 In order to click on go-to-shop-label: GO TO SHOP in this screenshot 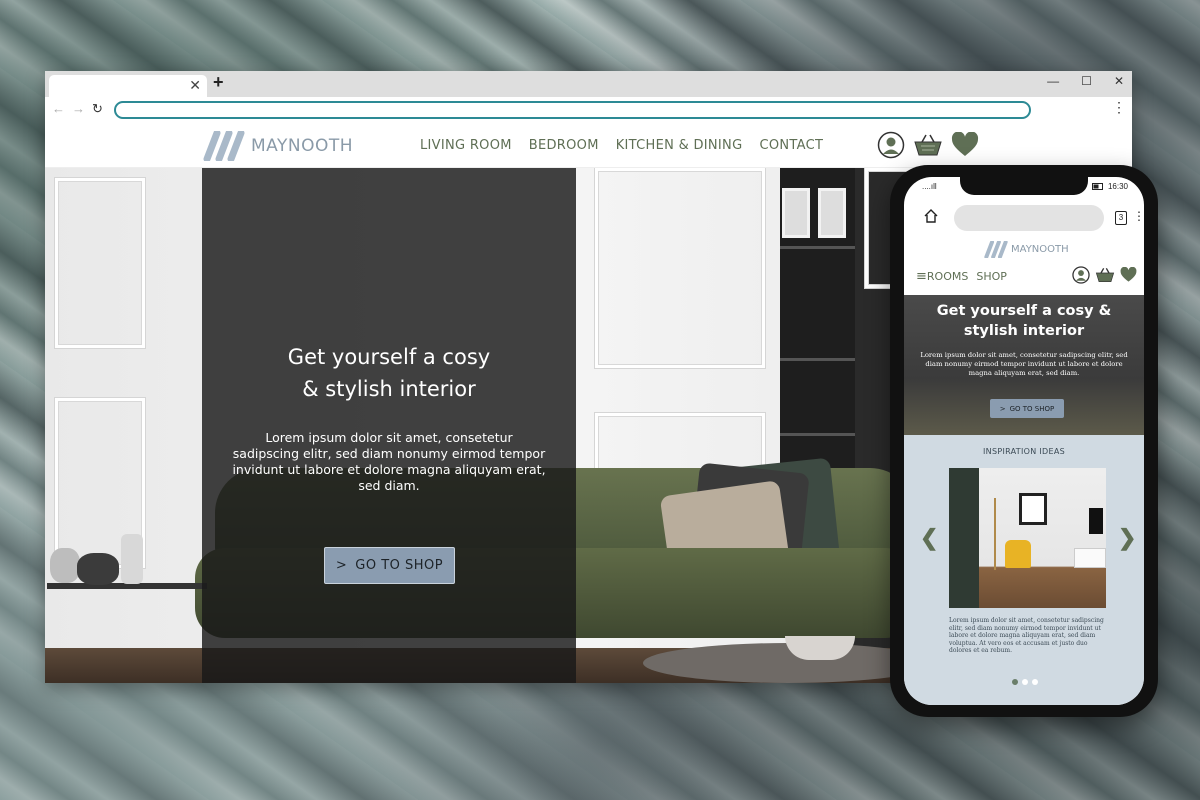, I will do `click(399, 565)`.